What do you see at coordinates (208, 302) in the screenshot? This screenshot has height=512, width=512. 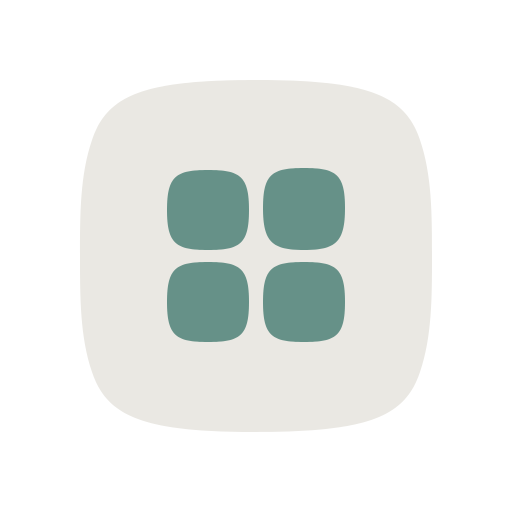 I see `grid-tile-bottom-left` at bounding box center [208, 302].